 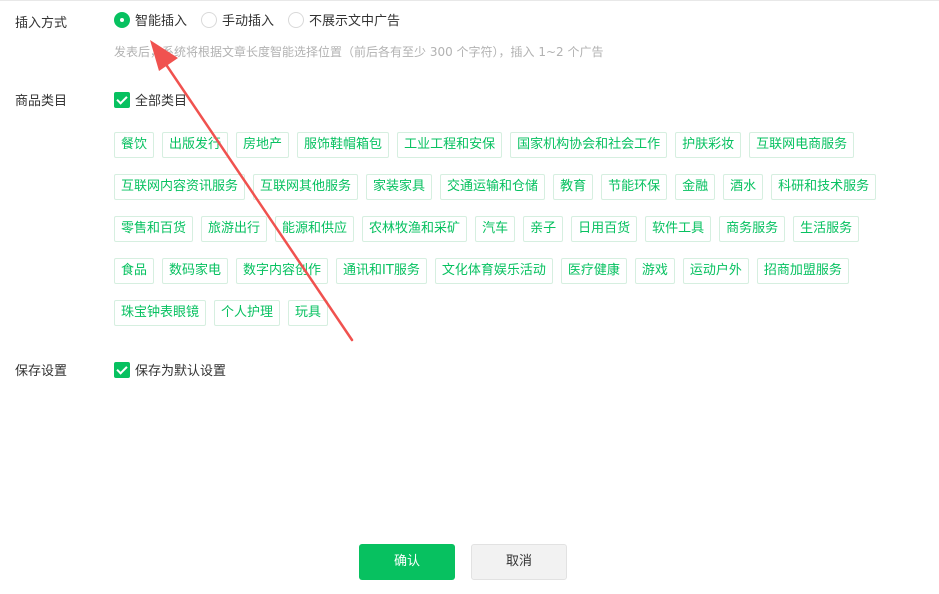 What do you see at coordinates (593, 271) in the screenshot?
I see `category-tag: 医疗健康` at bounding box center [593, 271].